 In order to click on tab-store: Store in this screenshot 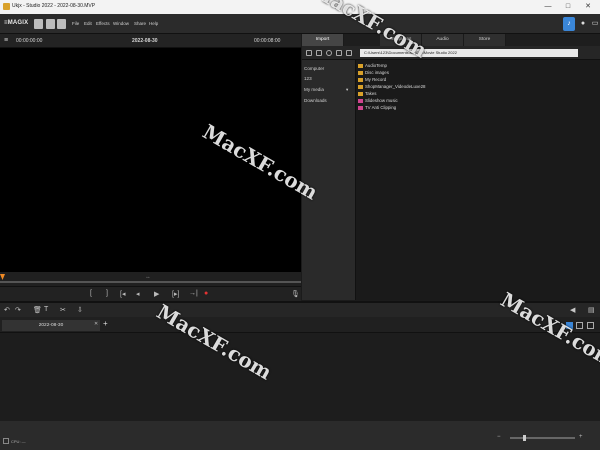, I will do `click(485, 40)`.